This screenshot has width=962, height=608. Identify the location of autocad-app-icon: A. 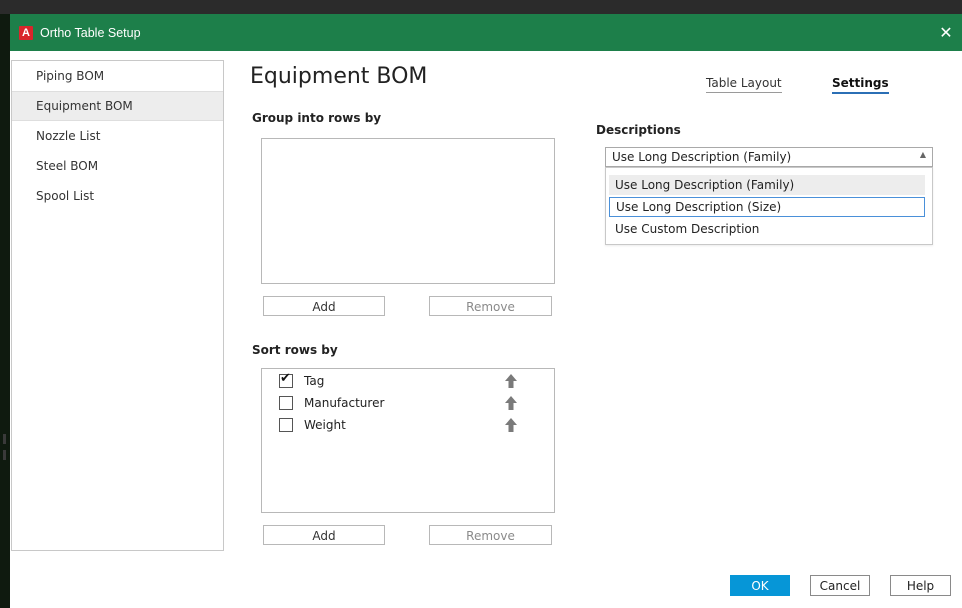
(26, 32).